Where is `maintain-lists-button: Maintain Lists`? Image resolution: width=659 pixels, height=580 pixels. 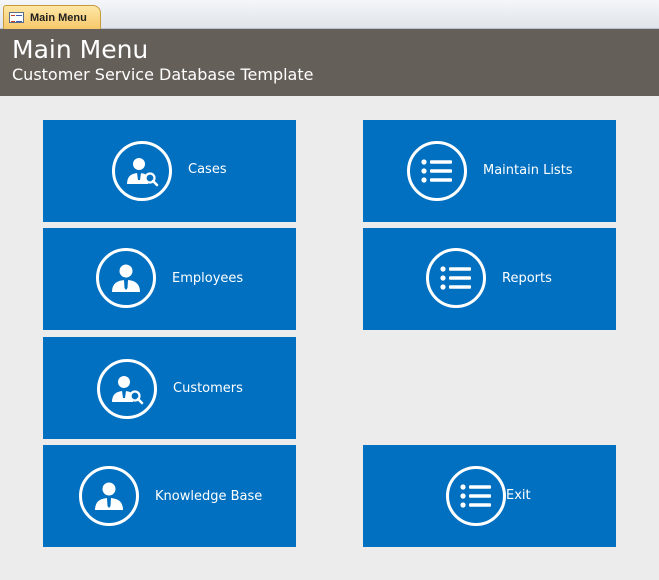
maintain-lists-button: Maintain Lists is located at coordinates (489, 171).